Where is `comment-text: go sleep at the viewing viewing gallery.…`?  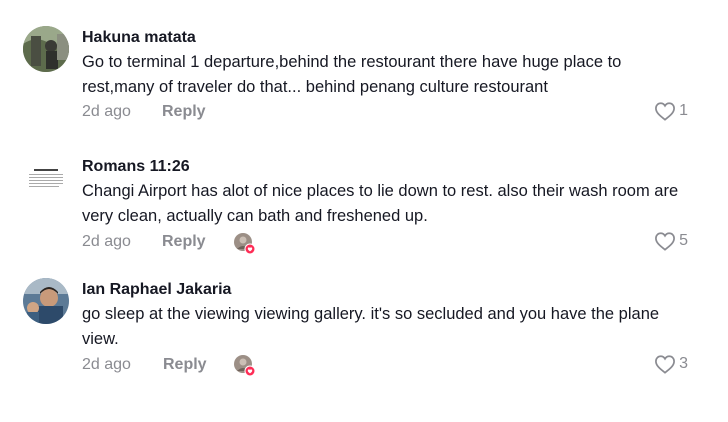 comment-text: go sleep at the viewing viewing gallery.… is located at coordinates (371, 326).